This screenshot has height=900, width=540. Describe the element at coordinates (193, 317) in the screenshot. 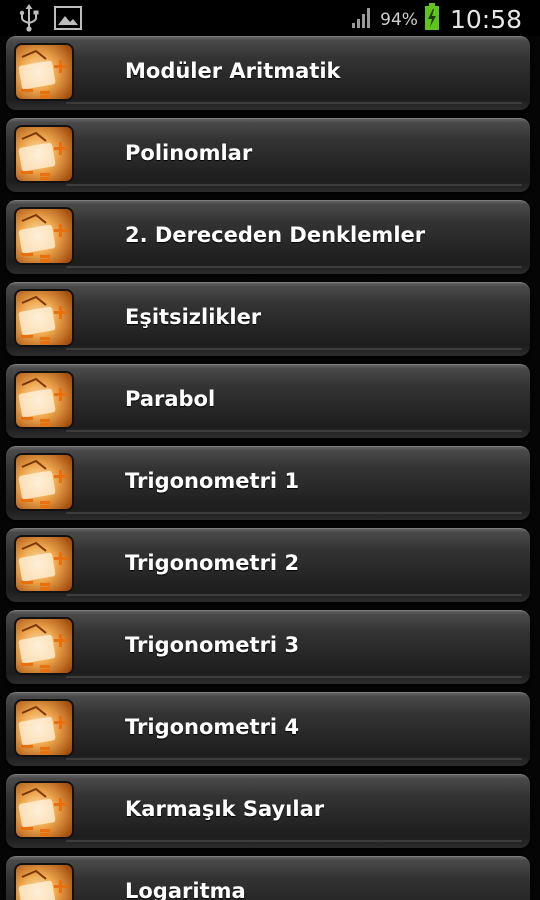

I see `list-item-label: Eşitsizlikler` at that location.